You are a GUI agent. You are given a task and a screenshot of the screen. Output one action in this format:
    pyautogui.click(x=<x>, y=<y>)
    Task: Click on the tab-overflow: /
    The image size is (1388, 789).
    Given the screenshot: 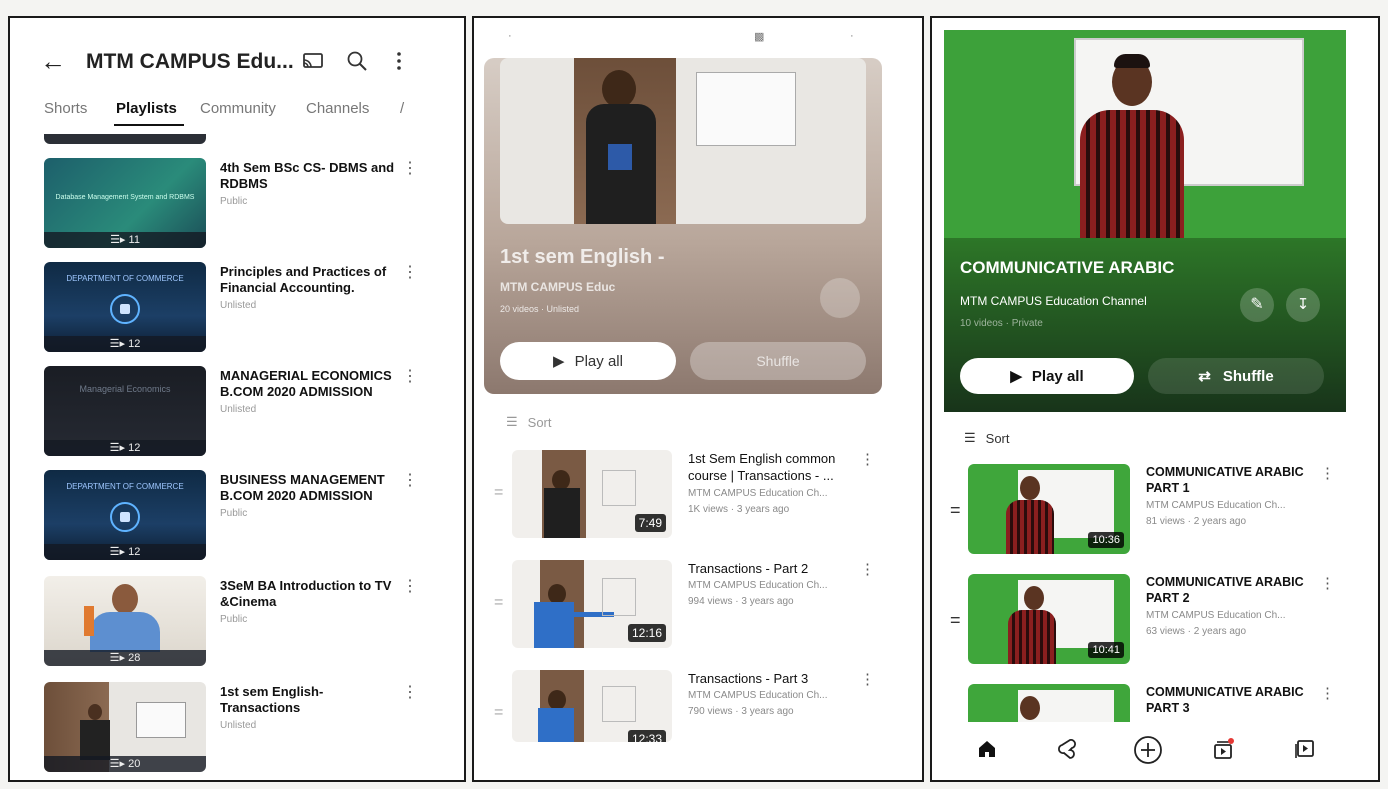 What is the action you would take?
    pyautogui.click(x=402, y=108)
    